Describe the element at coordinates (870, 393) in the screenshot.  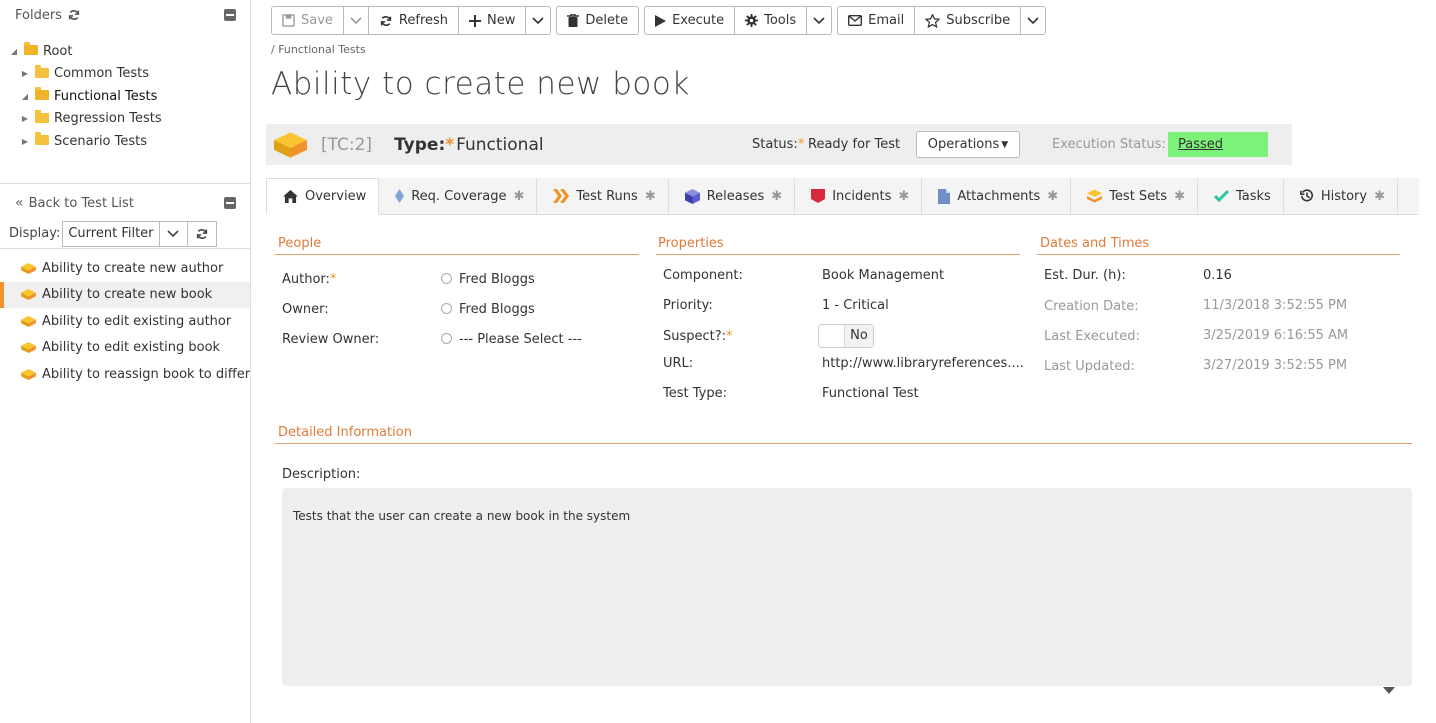
I see `test-type-value: Functional Test` at that location.